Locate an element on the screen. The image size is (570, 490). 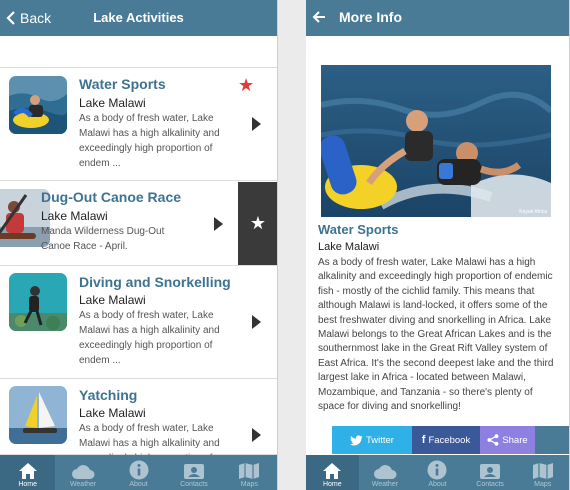
facebook-share-button: f Facebook is located at coordinates (446, 440).